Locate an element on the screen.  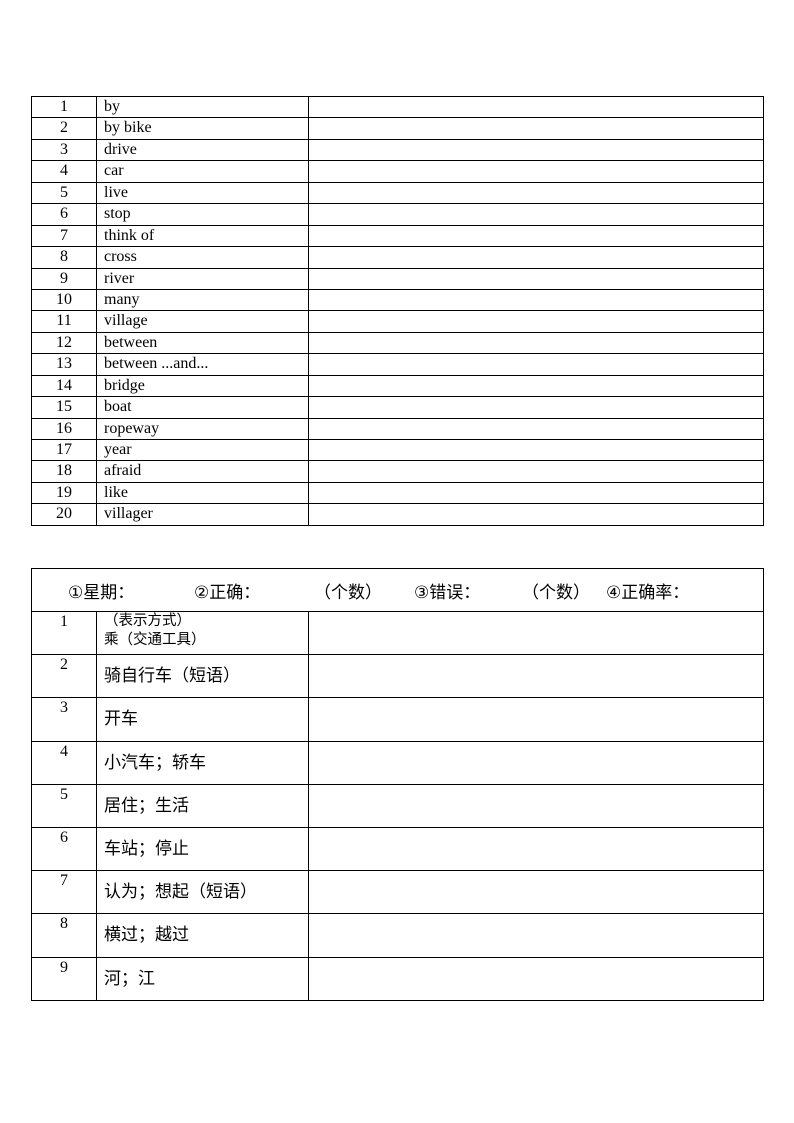
quiz-row: 9 河；江 is located at coordinates (397, 978).